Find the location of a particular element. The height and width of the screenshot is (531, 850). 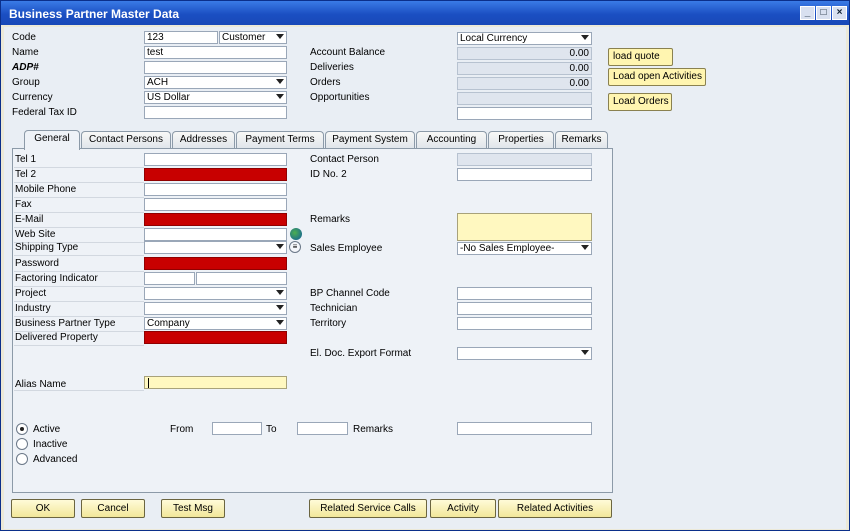

globe-icon is located at coordinates (296, 234).